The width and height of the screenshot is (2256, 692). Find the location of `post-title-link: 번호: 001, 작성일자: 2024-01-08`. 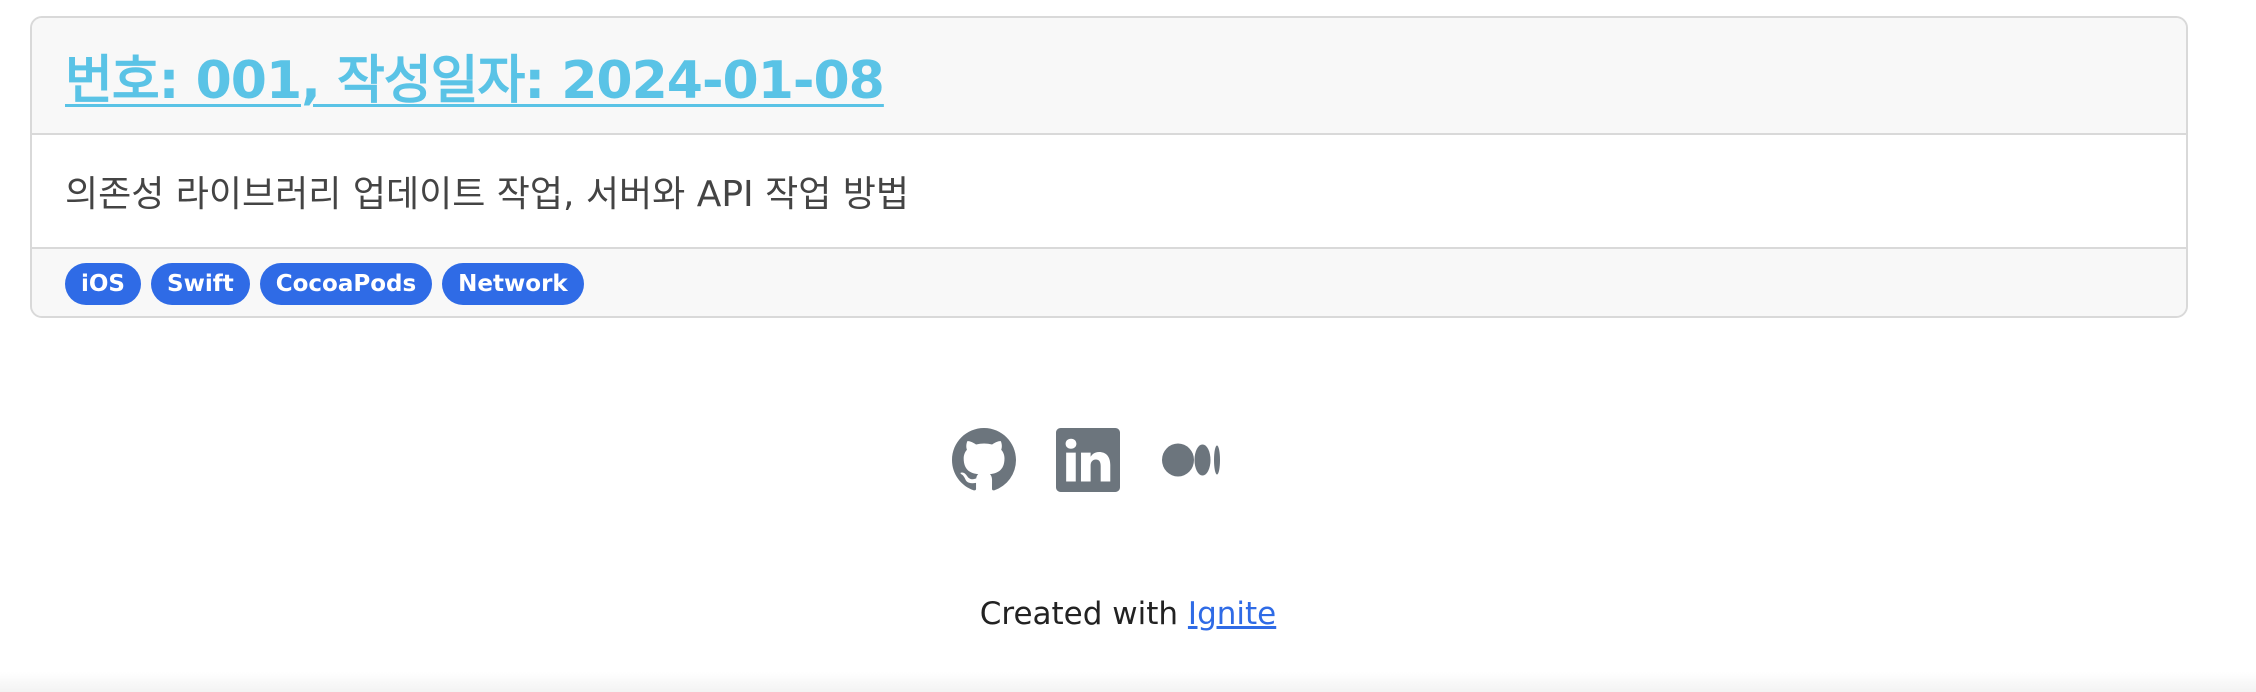

post-title-link: 번호: 001, 작성일자: 2024-01-08 is located at coordinates (475, 75).